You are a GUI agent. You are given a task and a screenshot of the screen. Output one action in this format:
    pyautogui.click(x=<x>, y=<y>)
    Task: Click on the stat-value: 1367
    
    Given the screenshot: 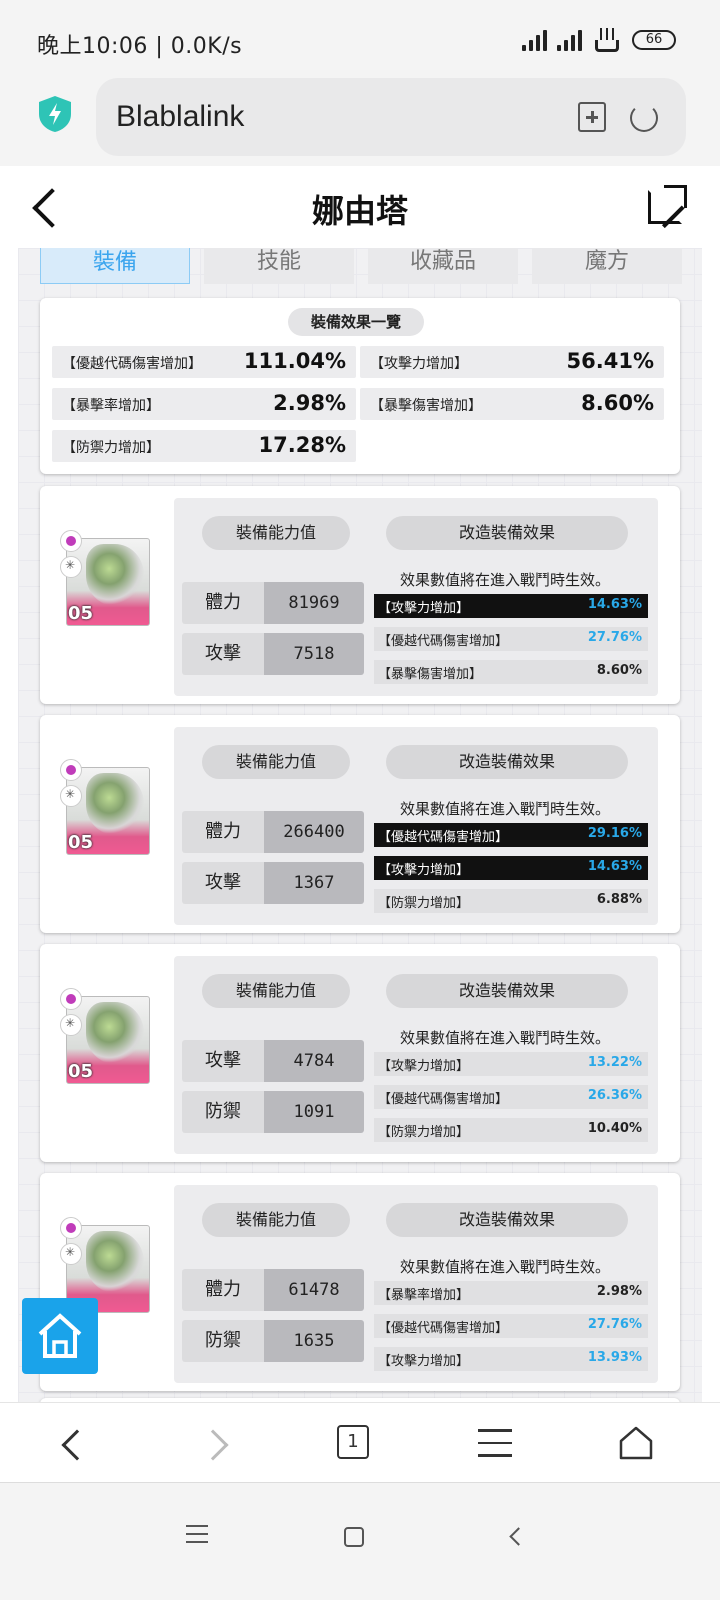 What is the action you would take?
    pyautogui.click(x=314, y=883)
    